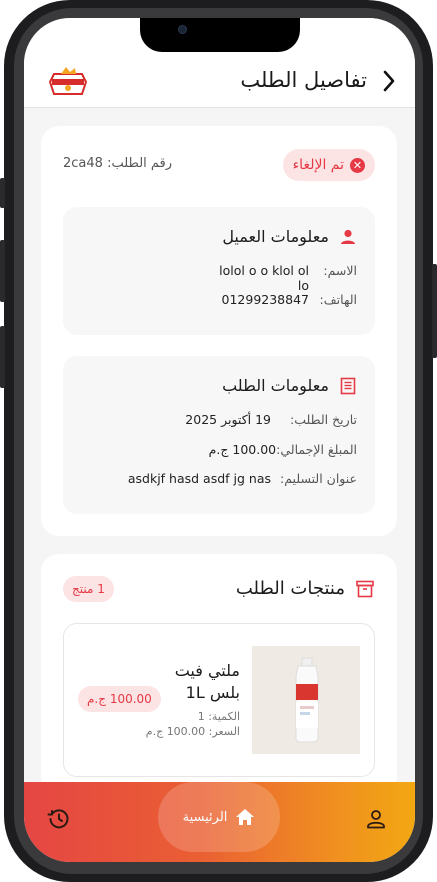 This screenshot has width=437, height=882. What do you see at coordinates (357, 165) in the screenshot?
I see `cancel-circle-icon: ✕` at bounding box center [357, 165].